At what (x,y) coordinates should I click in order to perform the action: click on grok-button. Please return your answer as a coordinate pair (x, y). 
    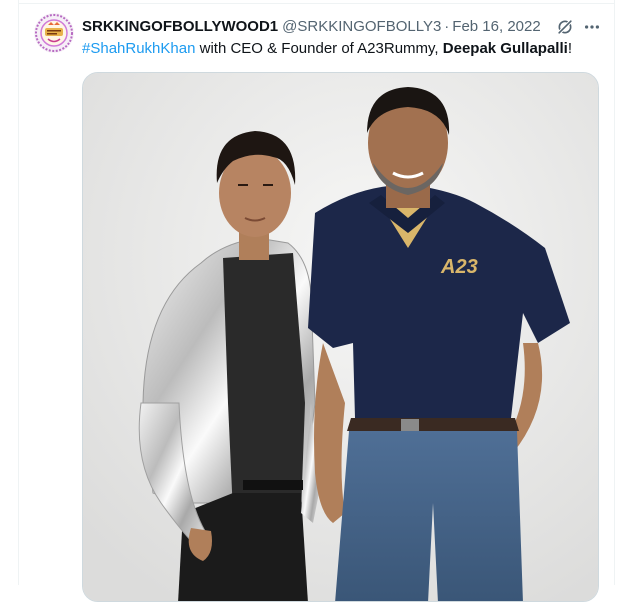
    Looking at the image, I should click on (565, 27).